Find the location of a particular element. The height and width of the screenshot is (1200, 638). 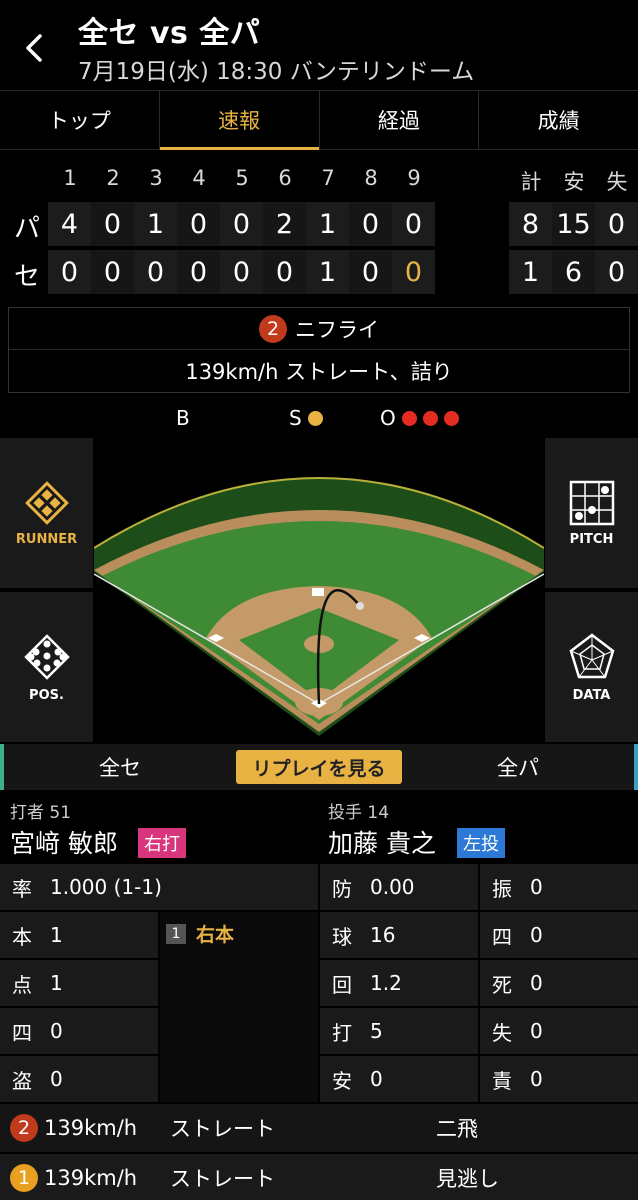

position-diamond-icon is located at coordinates (46, 656).